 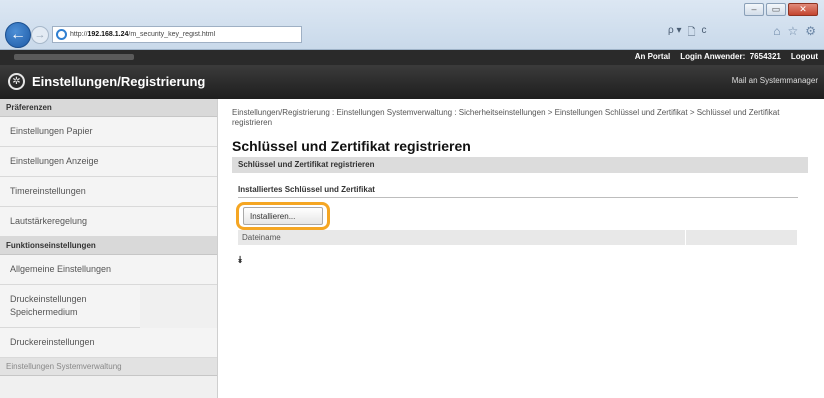 I want to click on sidebar-section-functions: Funktionseinstellungen, so click(x=108, y=246).